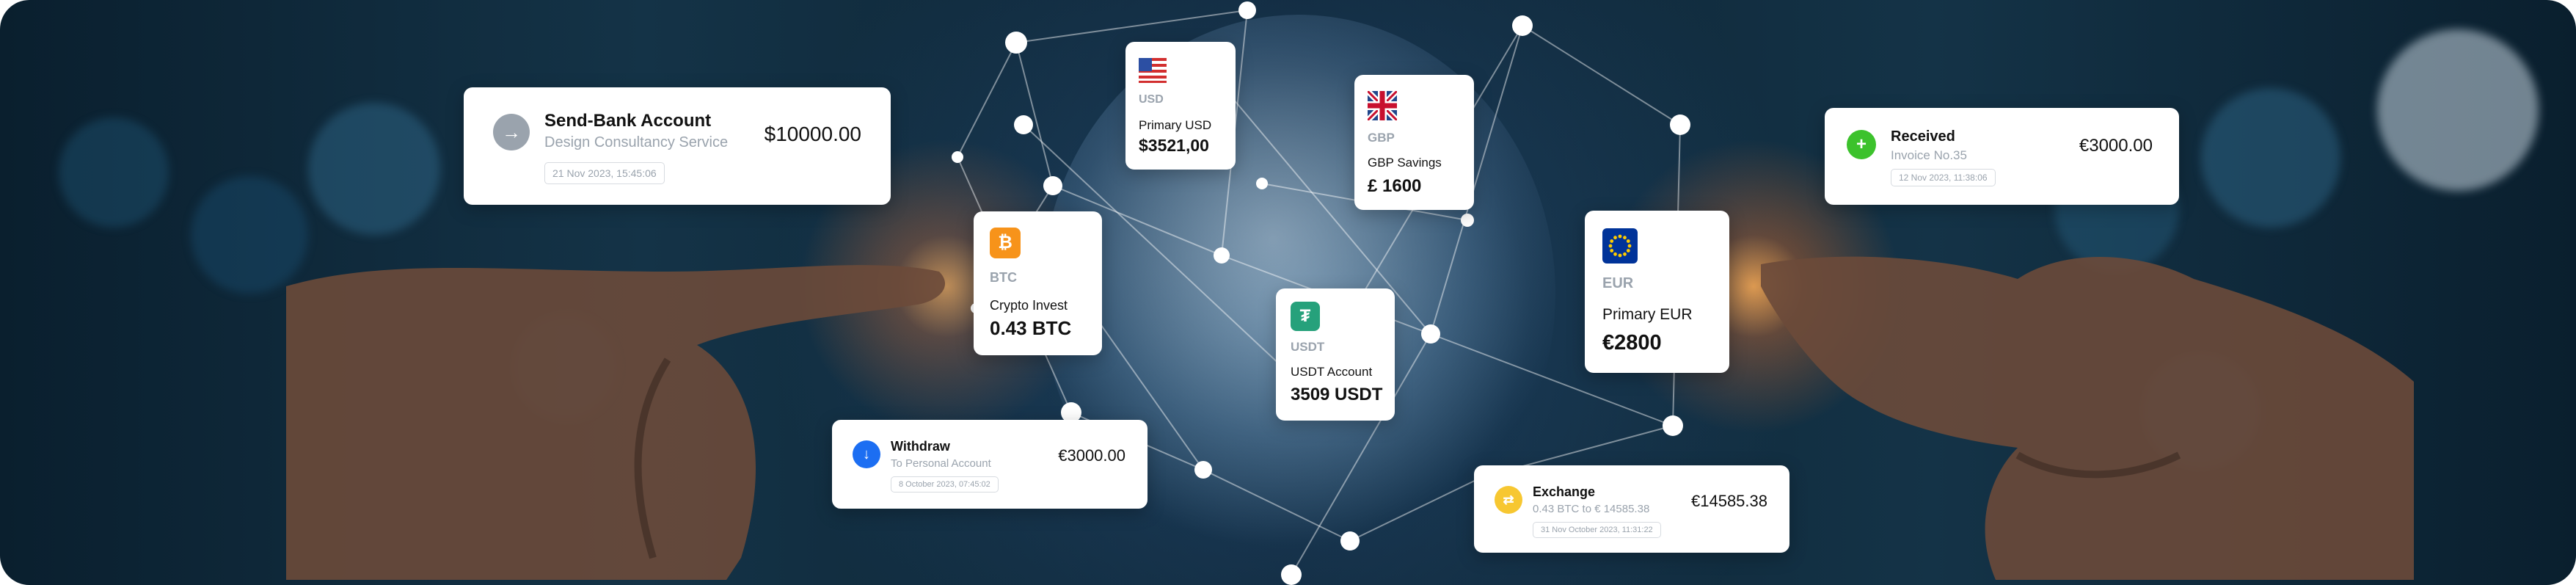  I want to click on usd-balance: $3521,00, so click(1174, 145).